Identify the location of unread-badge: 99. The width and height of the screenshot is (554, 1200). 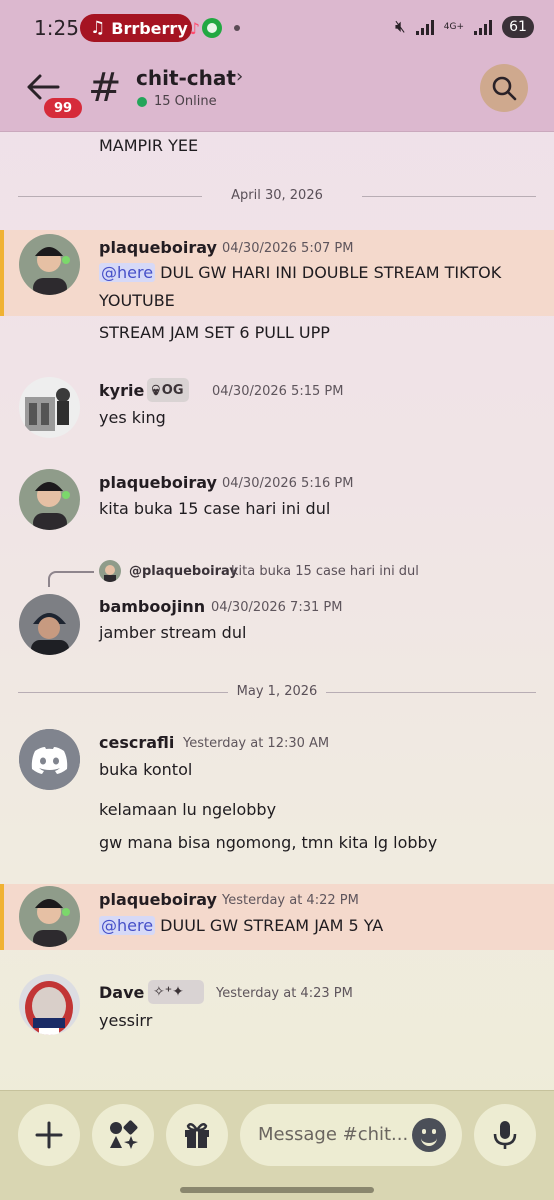
(63, 108).